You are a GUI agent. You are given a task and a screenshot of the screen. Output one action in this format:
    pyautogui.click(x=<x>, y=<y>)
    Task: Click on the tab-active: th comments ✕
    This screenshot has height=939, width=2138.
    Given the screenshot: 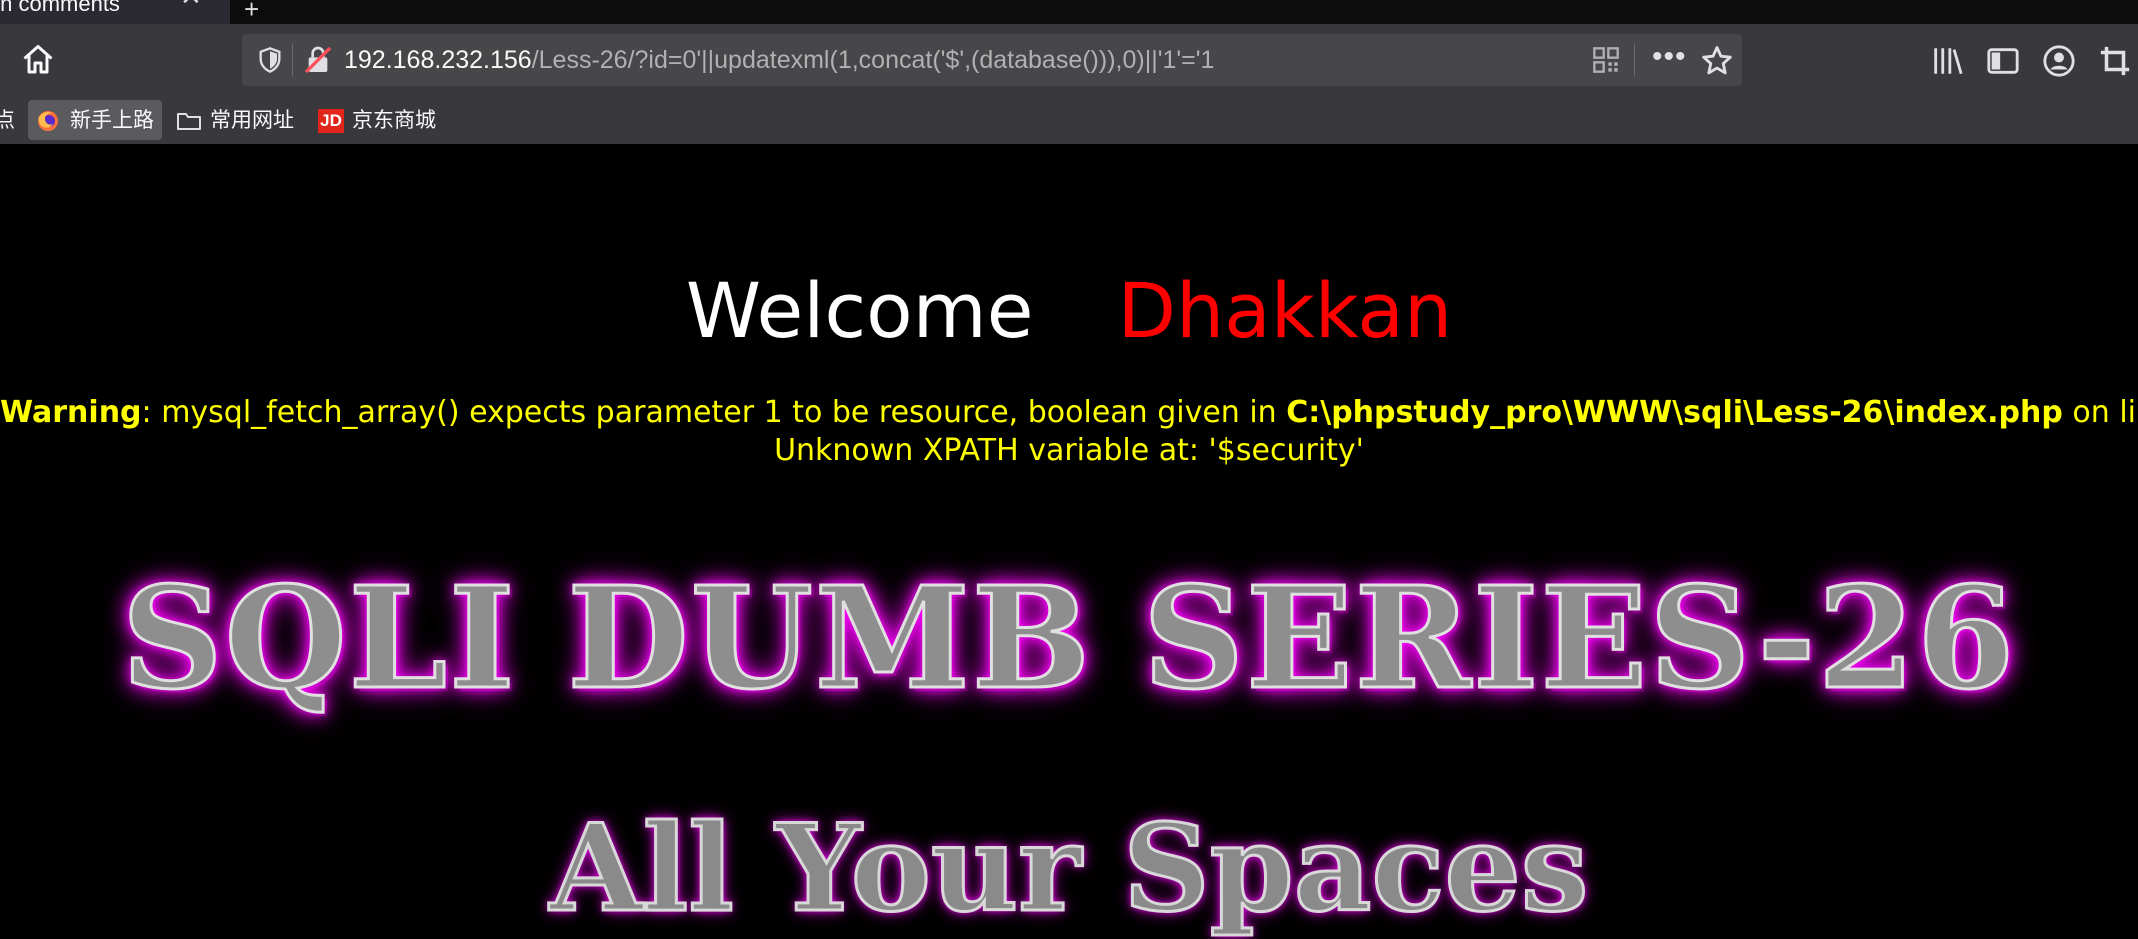 What is the action you would take?
    pyautogui.click(x=115, y=12)
    